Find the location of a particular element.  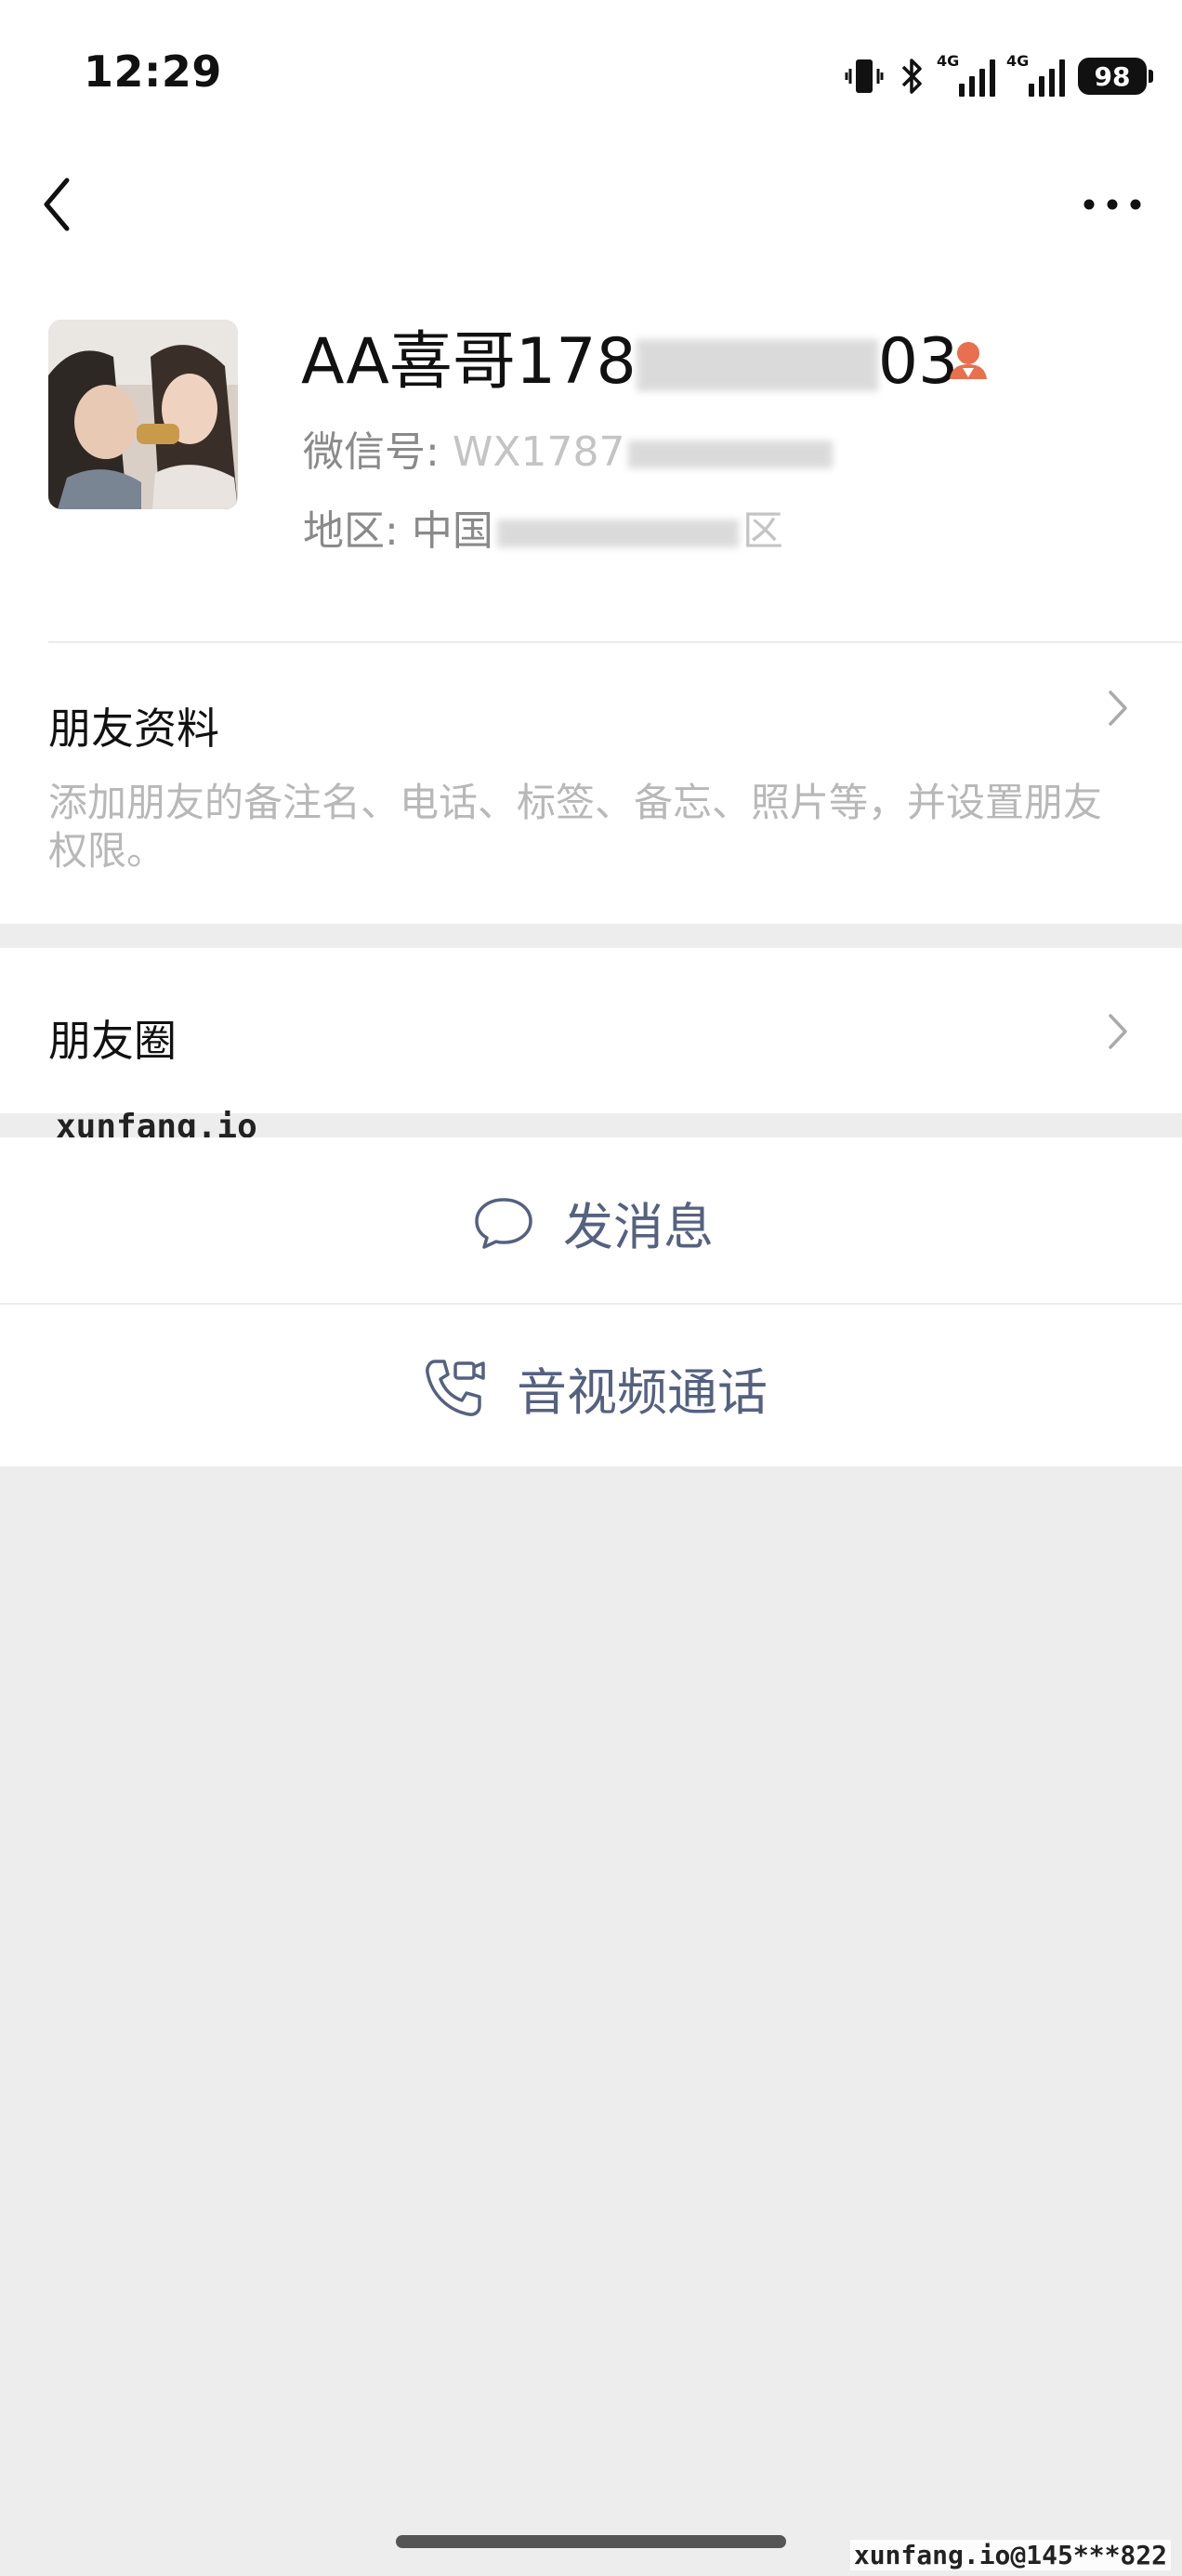

redacted-wechat-id is located at coordinates (731, 454).